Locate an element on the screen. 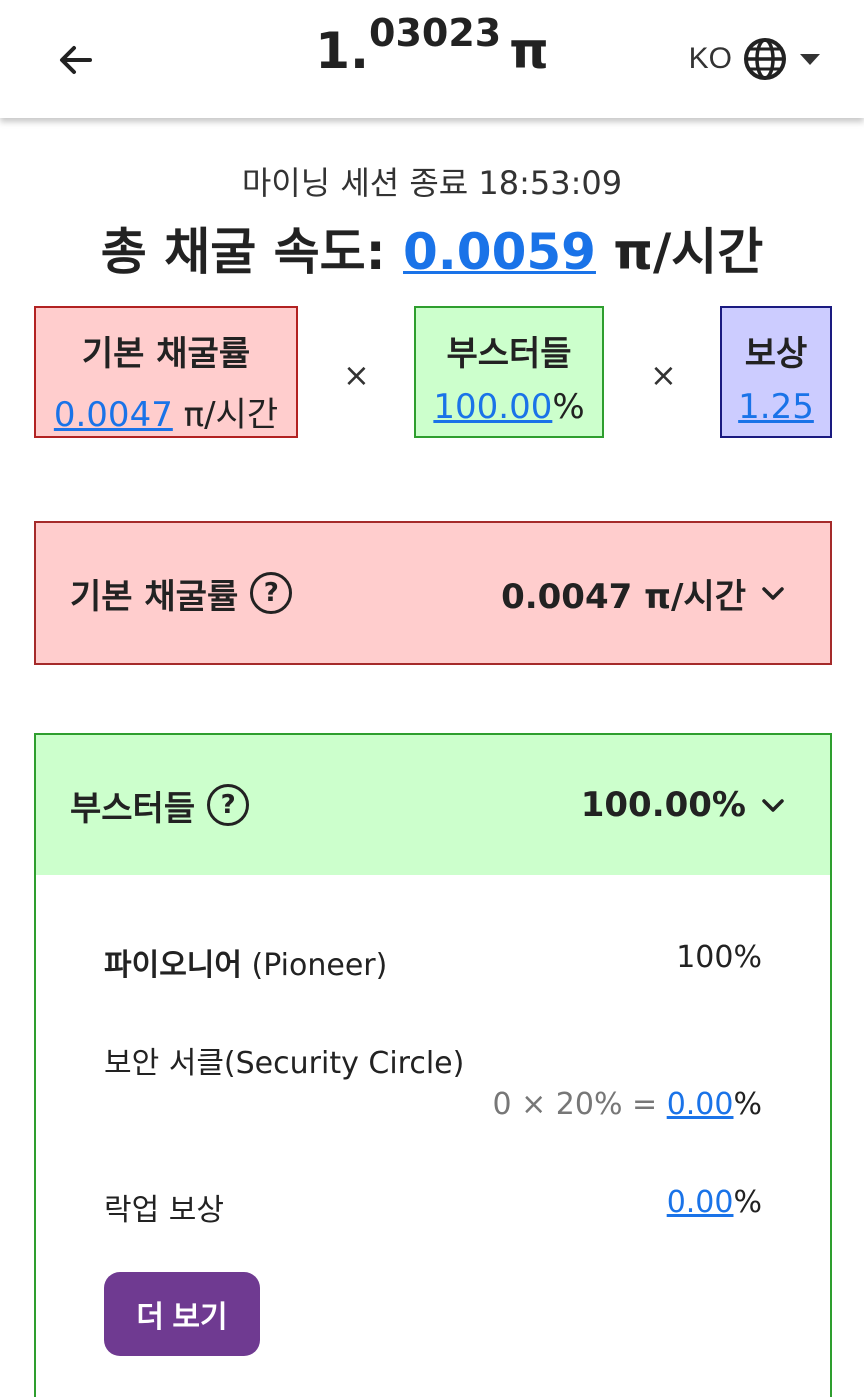  booster-link: 100.00 is located at coordinates (492, 407).